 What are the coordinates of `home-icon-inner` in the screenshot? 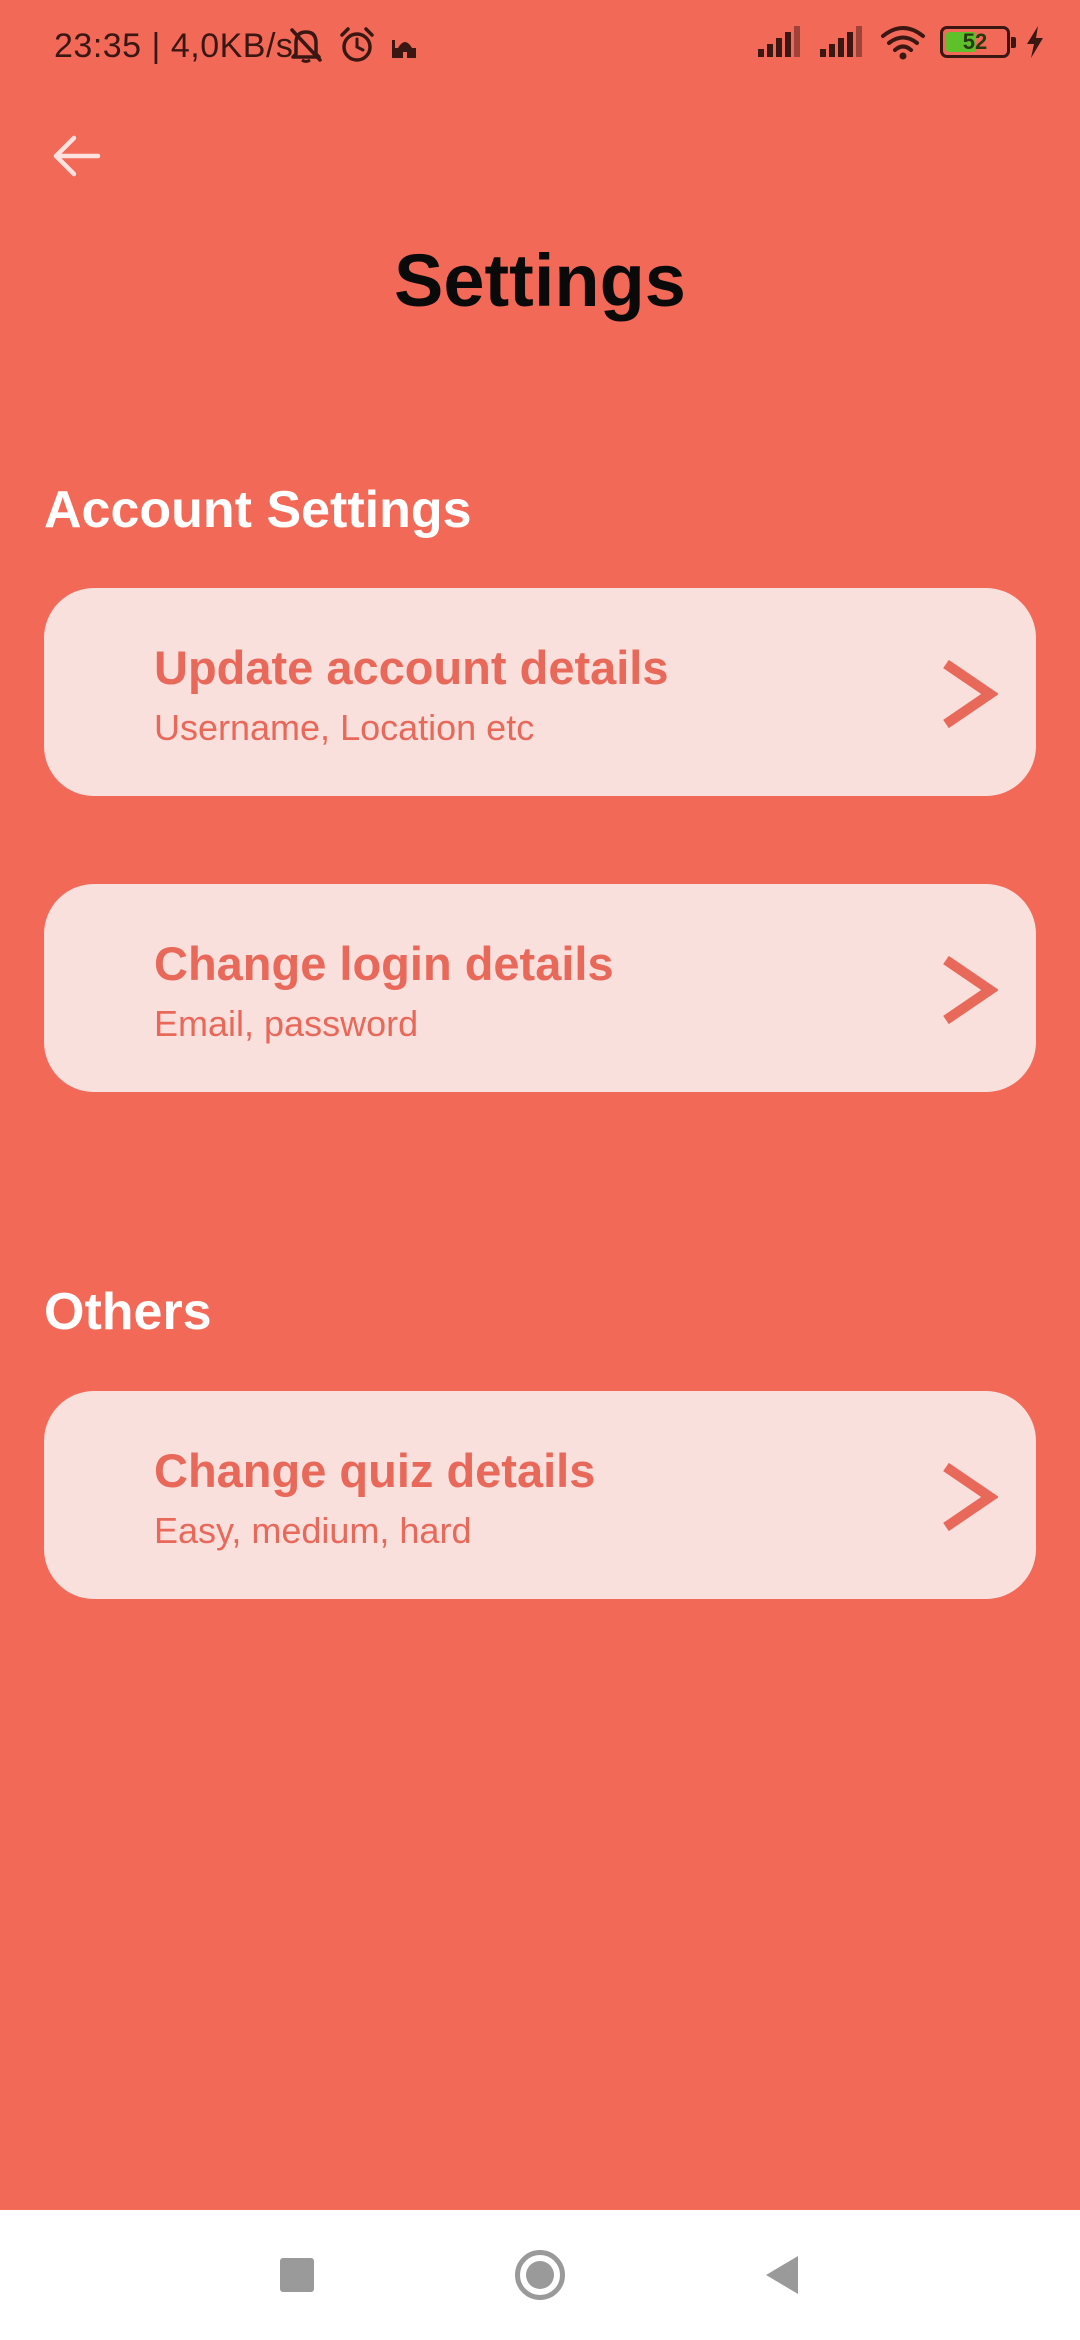 It's located at (540, 2275).